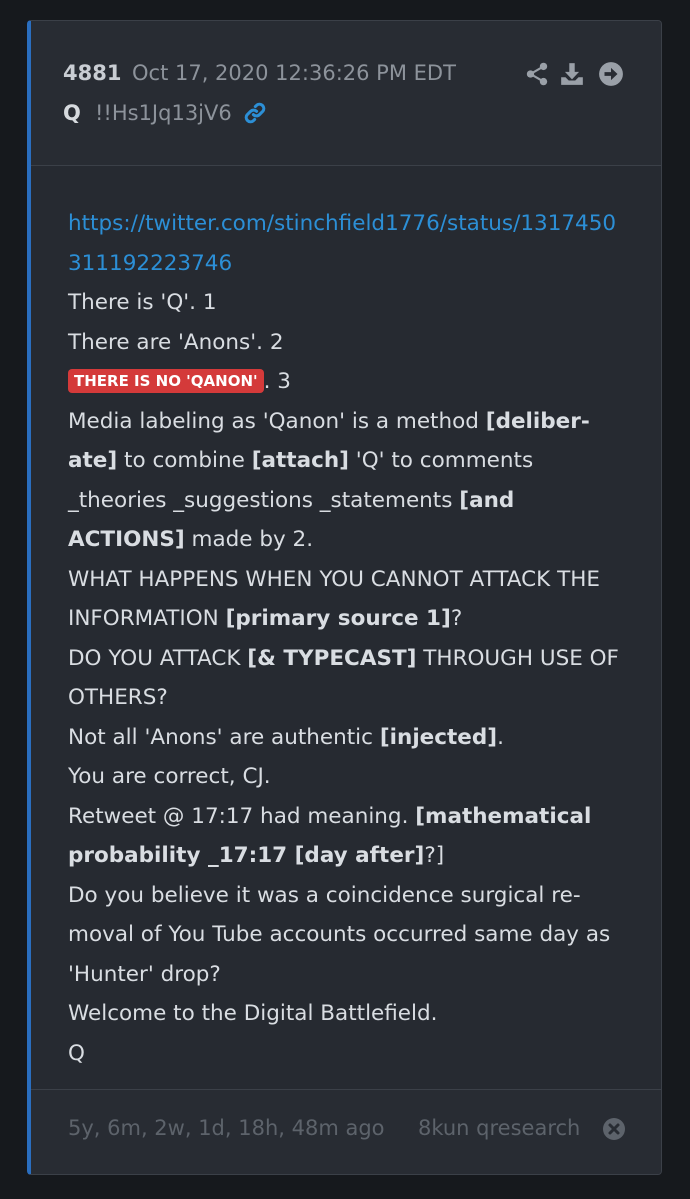  Describe the element at coordinates (572, 74) in the screenshot. I see `download-icon` at that location.